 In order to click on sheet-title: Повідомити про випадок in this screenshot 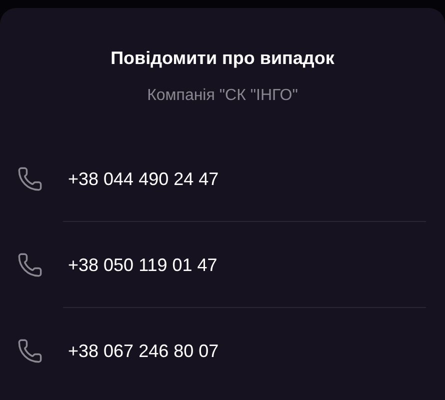, I will do `click(223, 58)`.